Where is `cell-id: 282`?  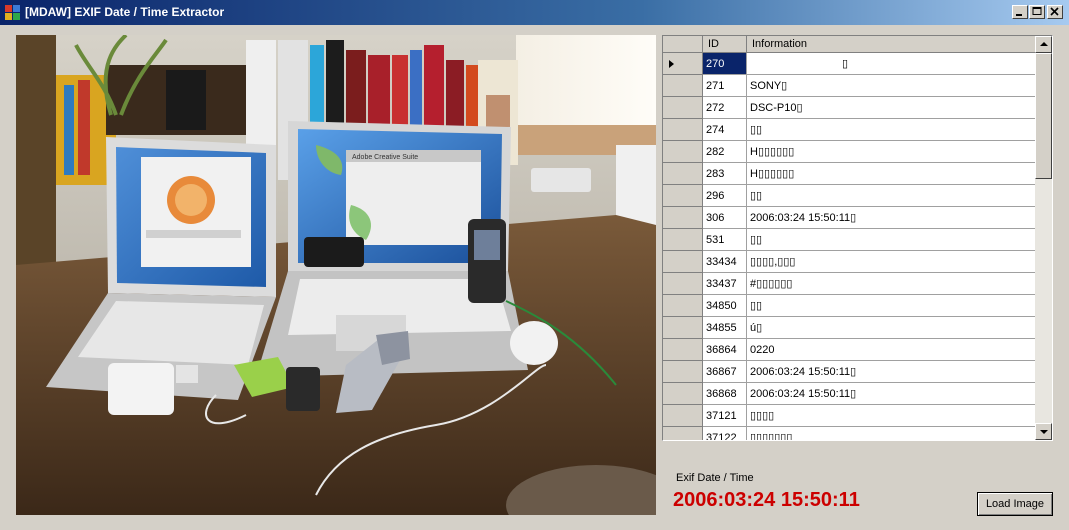
cell-id: 282 is located at coordinates (725, 152).